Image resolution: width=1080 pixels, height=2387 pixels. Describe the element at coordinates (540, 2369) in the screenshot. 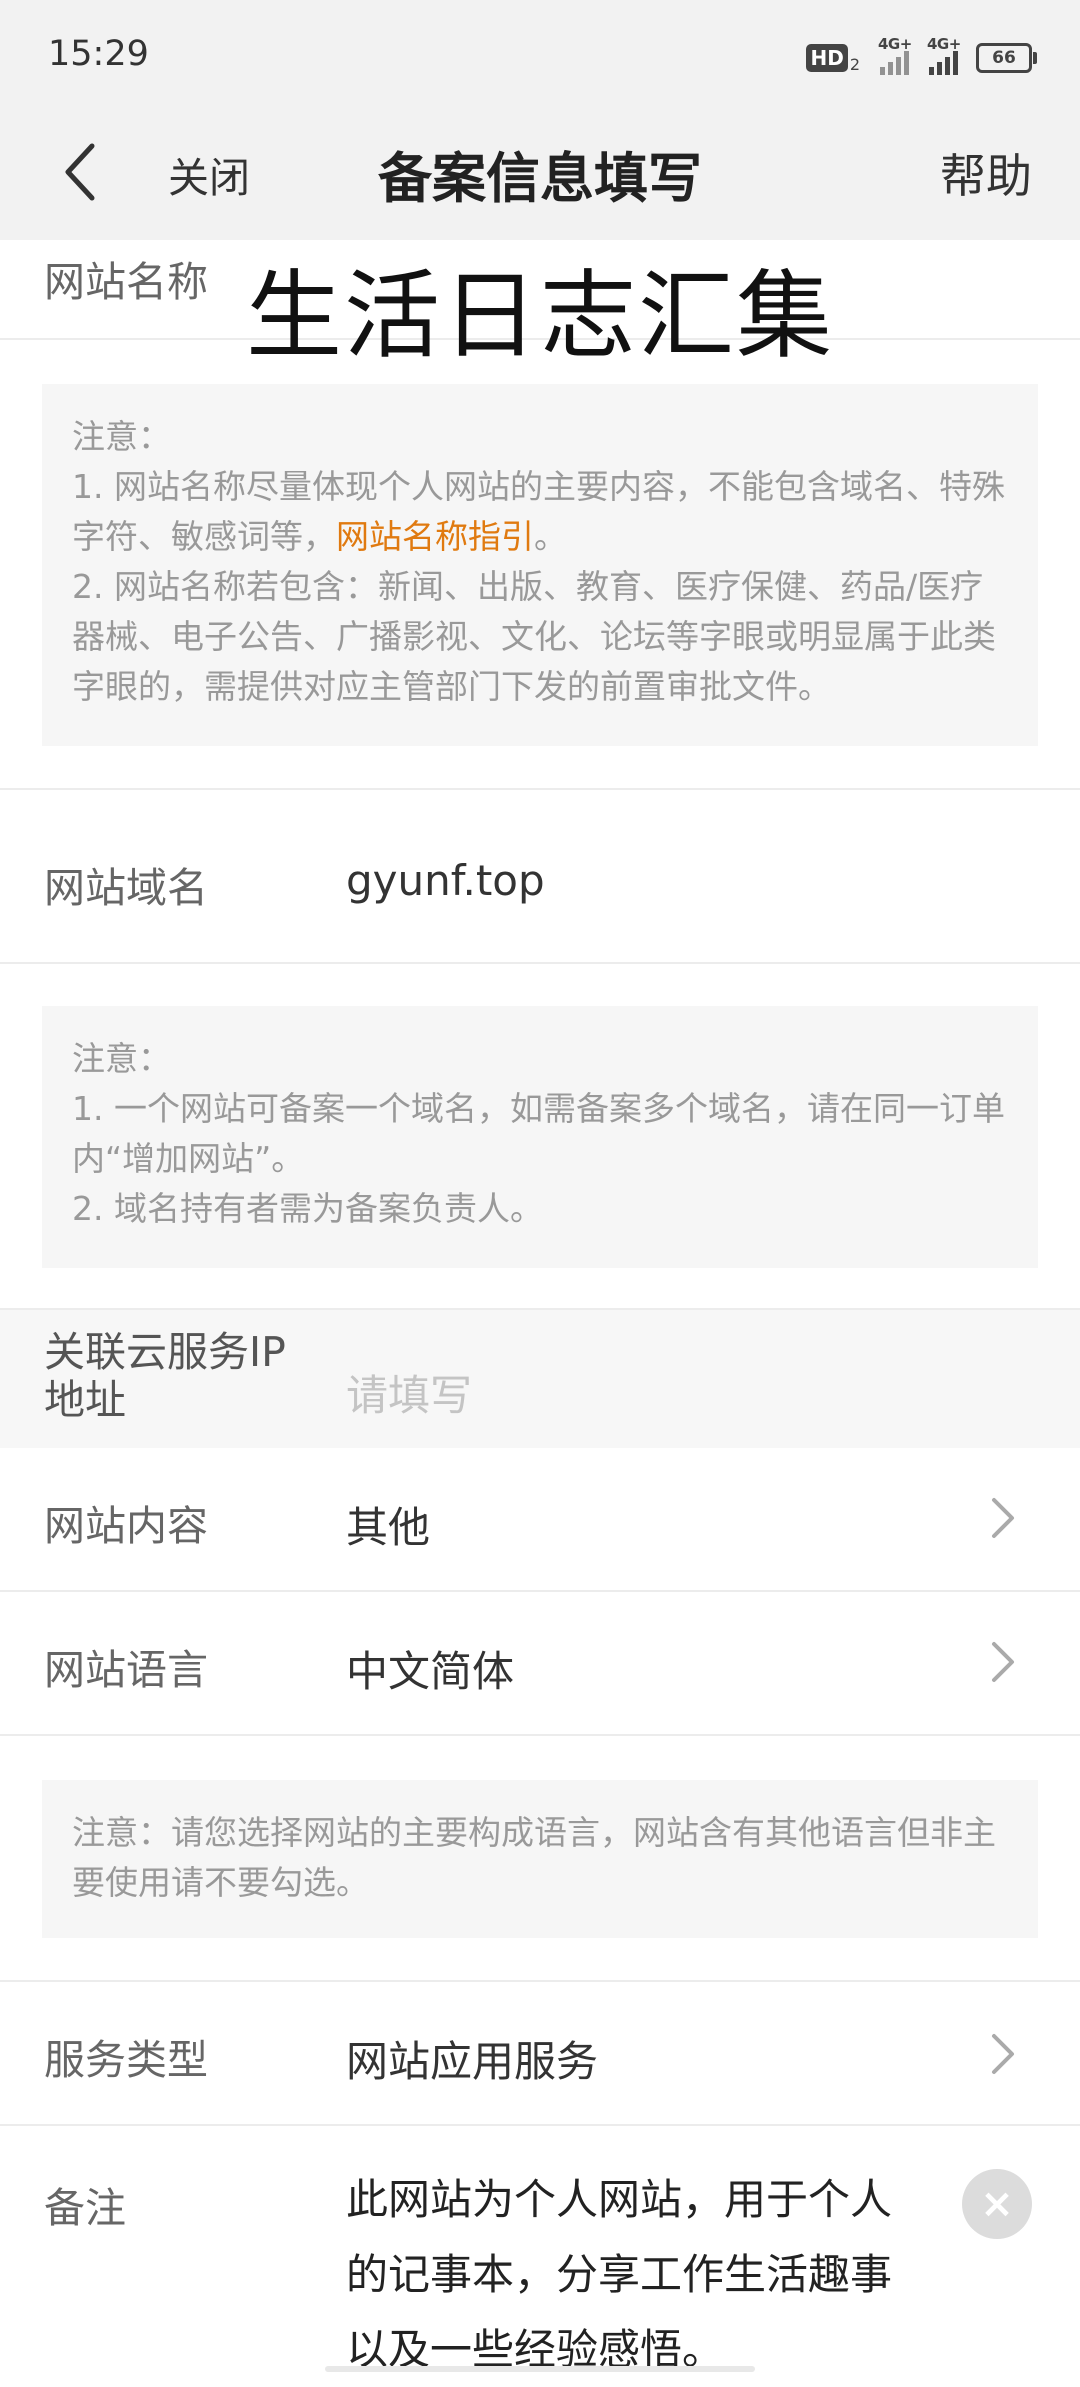

I see `home-indicator` at that location.